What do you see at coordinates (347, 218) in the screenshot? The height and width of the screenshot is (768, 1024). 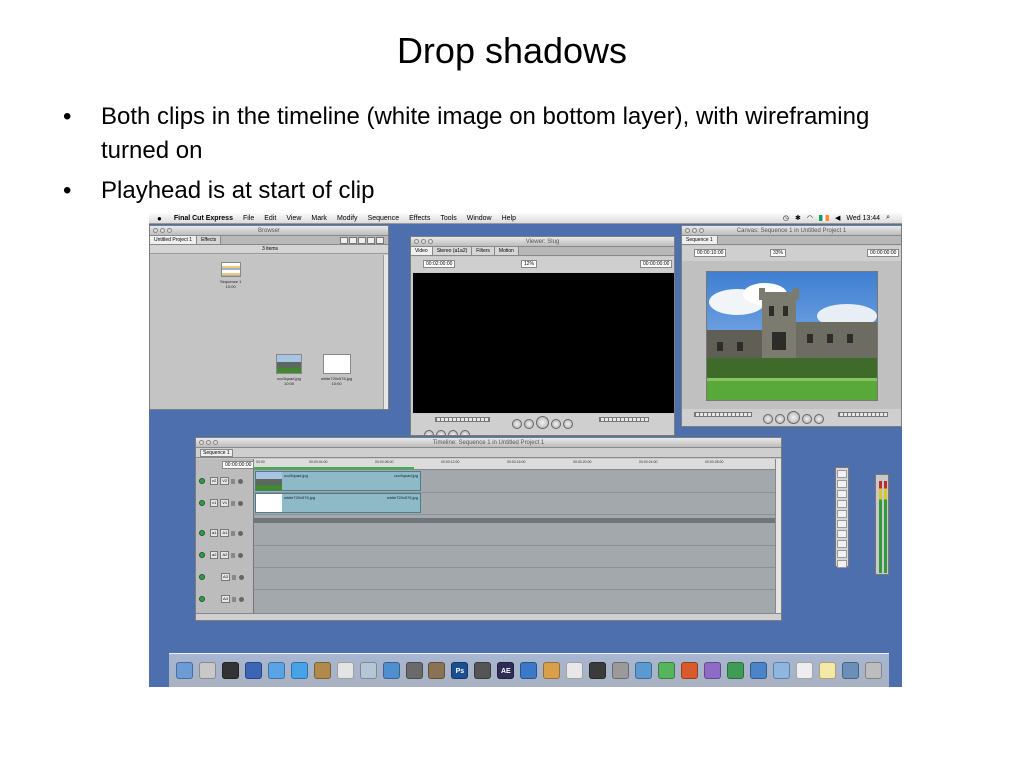 I see `menu-modify: Modify` at bounding box center [347, 218].